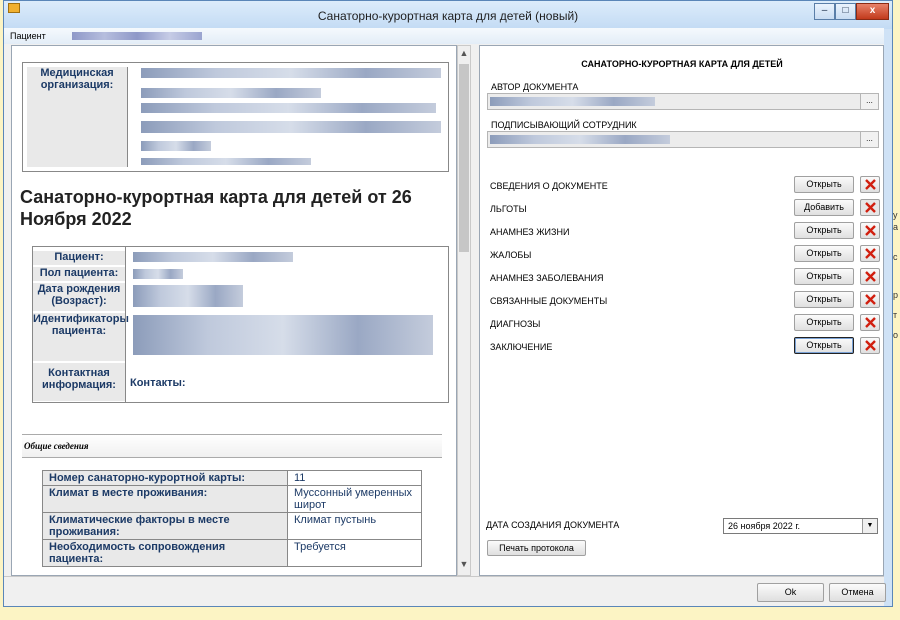 This screenshot has height=620, width=900. What do you see at coordinates (508, 209) in the screenshot?
I see `section-label: ЛЬГОТЫ` at bounding box center [508, 209].